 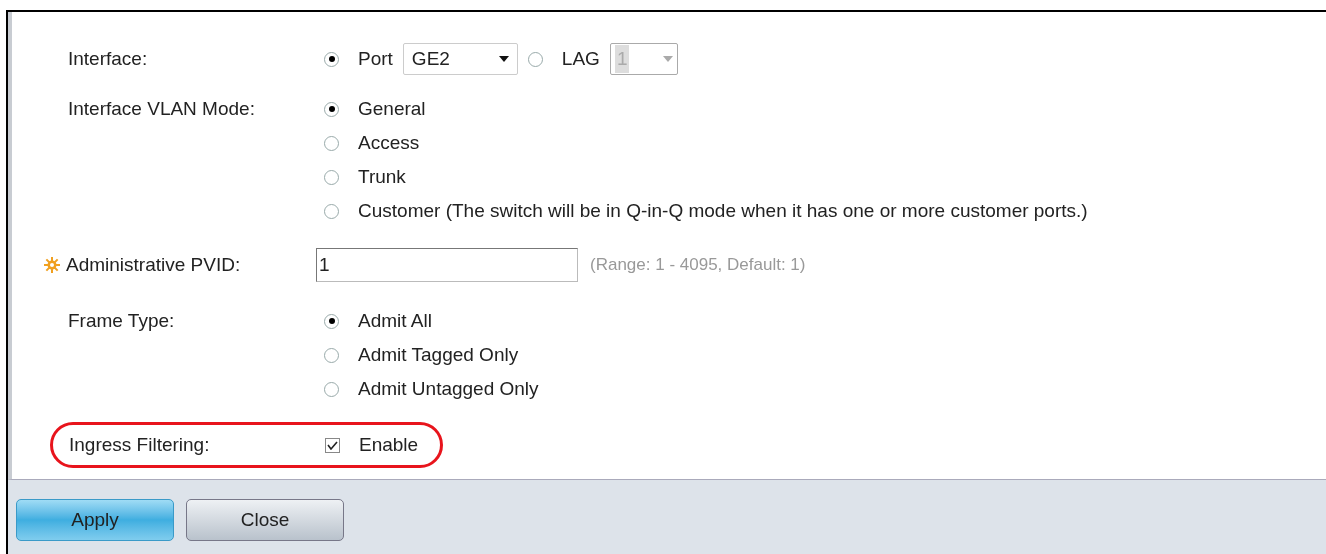 What do you see at coordinates (121, 320) in the screenshot?
I see `field-label: Frame Type:` at bounding box center [121, 320].